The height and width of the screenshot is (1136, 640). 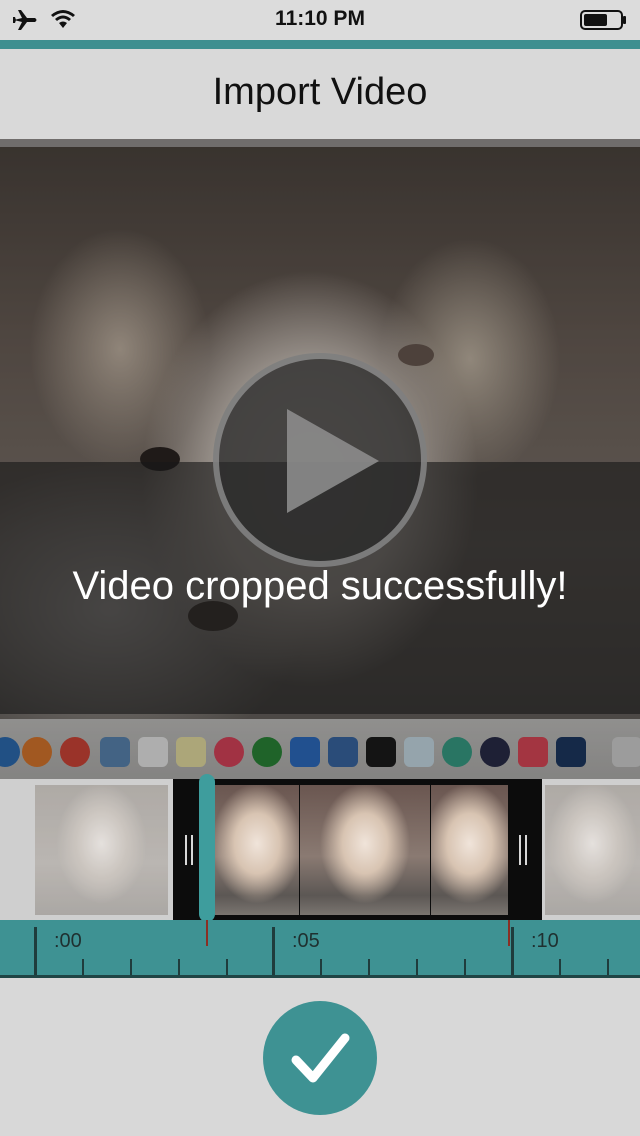 What do you see at coordinates (320, 44) in the screenshot?
I see `accent-bar` at bounding box center [320, 44].